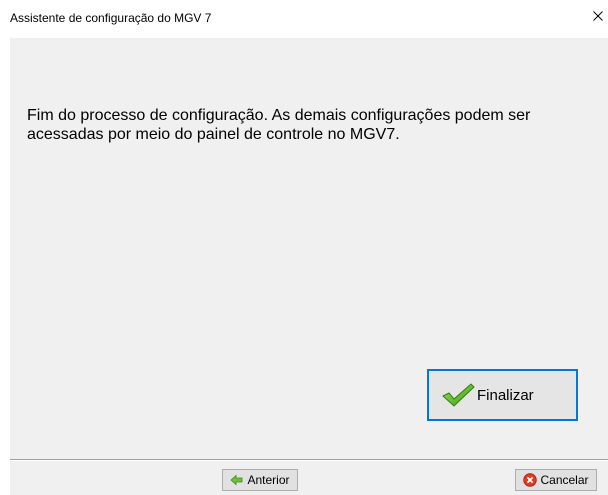  What do you see at coordinates (304, 19) in the screenshot?
I see `title-bar: Assistente de configuração do MGV 7` at bounding box center [304, 19].